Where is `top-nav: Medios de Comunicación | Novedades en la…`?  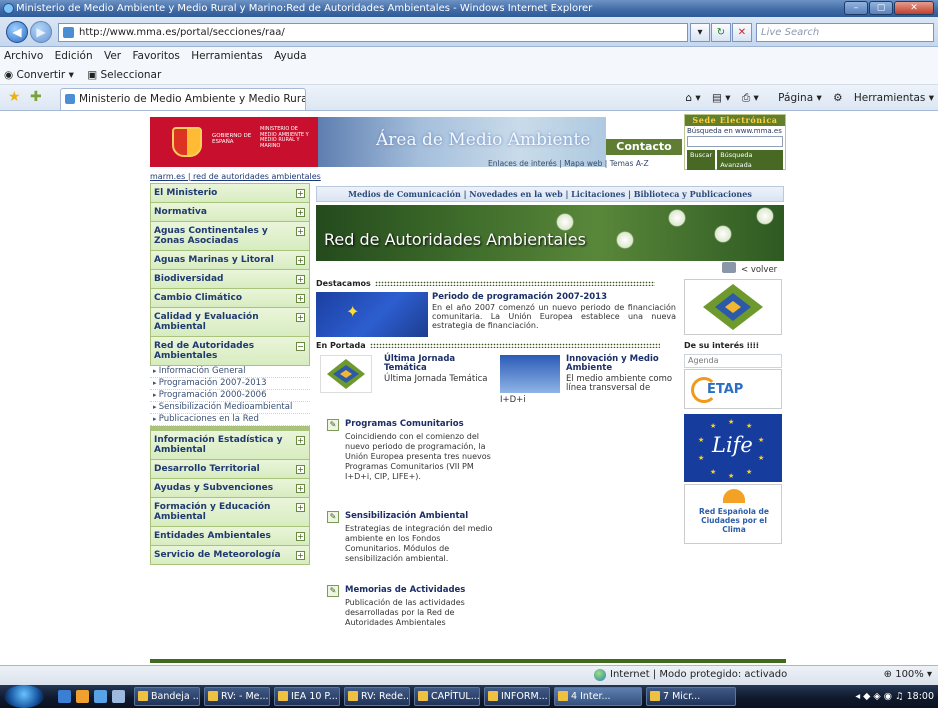
top-nav: Medios de Comunicación | Novedades en la… is located at coordinates (550, 194).